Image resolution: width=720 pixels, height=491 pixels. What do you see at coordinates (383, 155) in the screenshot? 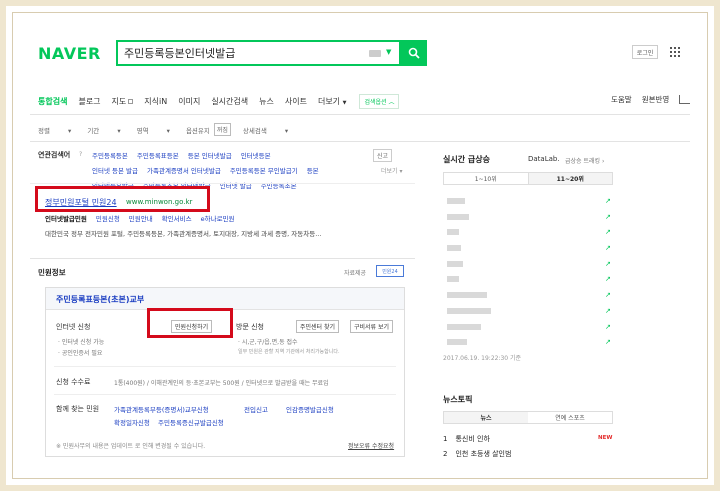
I see `report-button: 신고` at bounding box center [383, 155].